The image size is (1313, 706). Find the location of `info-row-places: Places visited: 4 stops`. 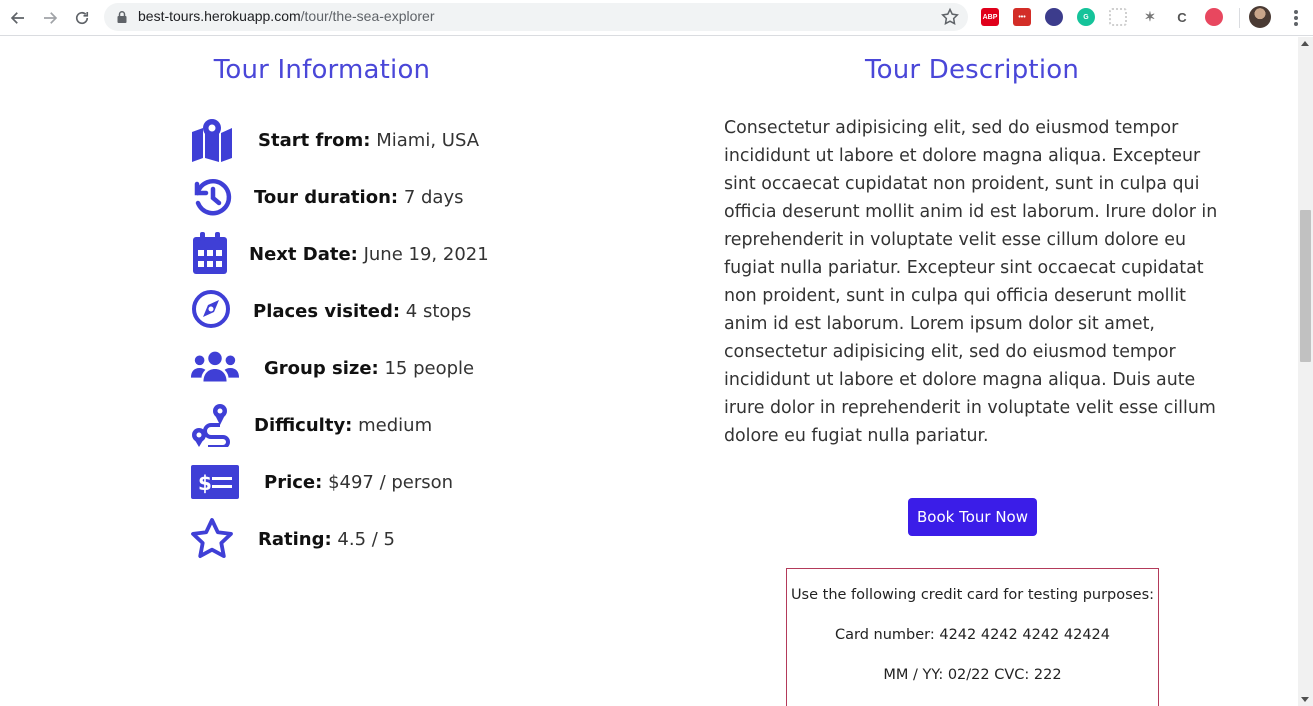

info-row-places: Places visited: 4 stops is located at coordinates (330, 311).